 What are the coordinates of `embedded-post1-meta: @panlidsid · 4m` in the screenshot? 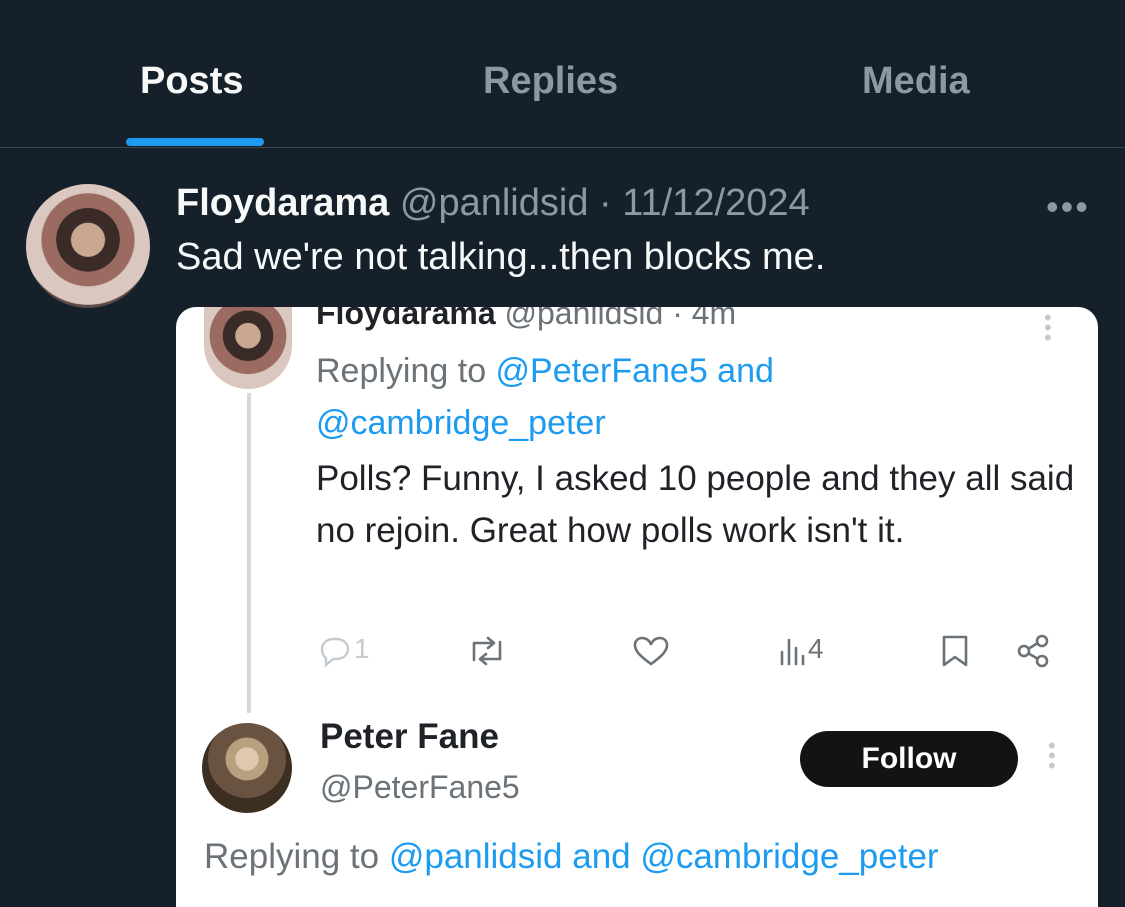 It's located at (621, 319).